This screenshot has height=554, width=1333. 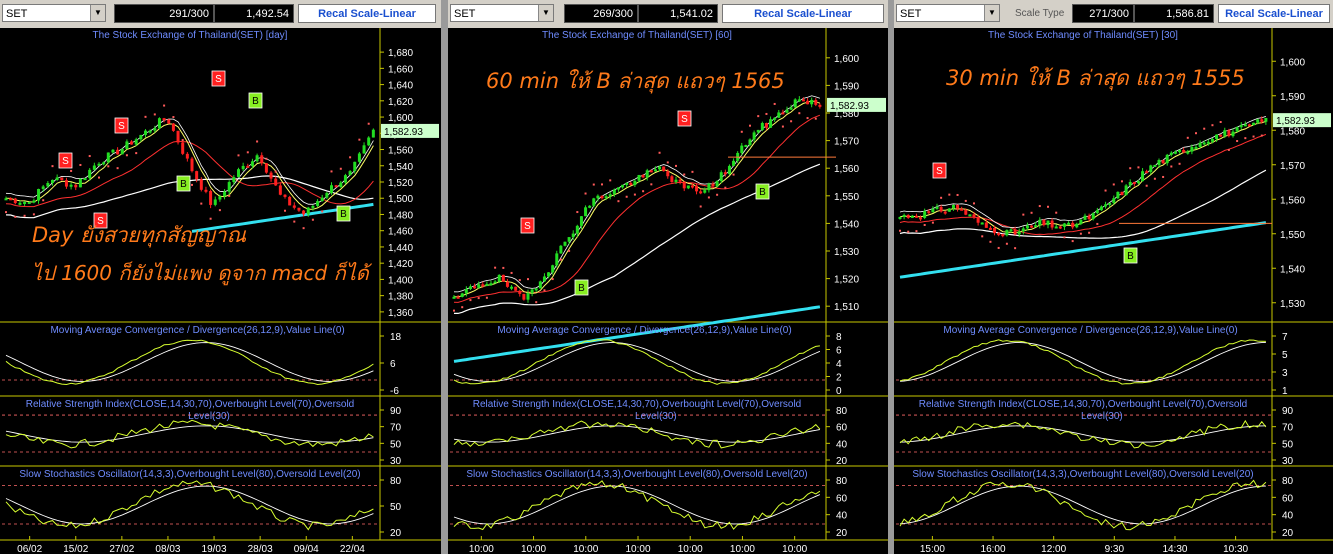 What do you see at coordinates (400, 215) in the screenshot?
I see `price-tick-label: 1,480` at bounding box center [400, 215].